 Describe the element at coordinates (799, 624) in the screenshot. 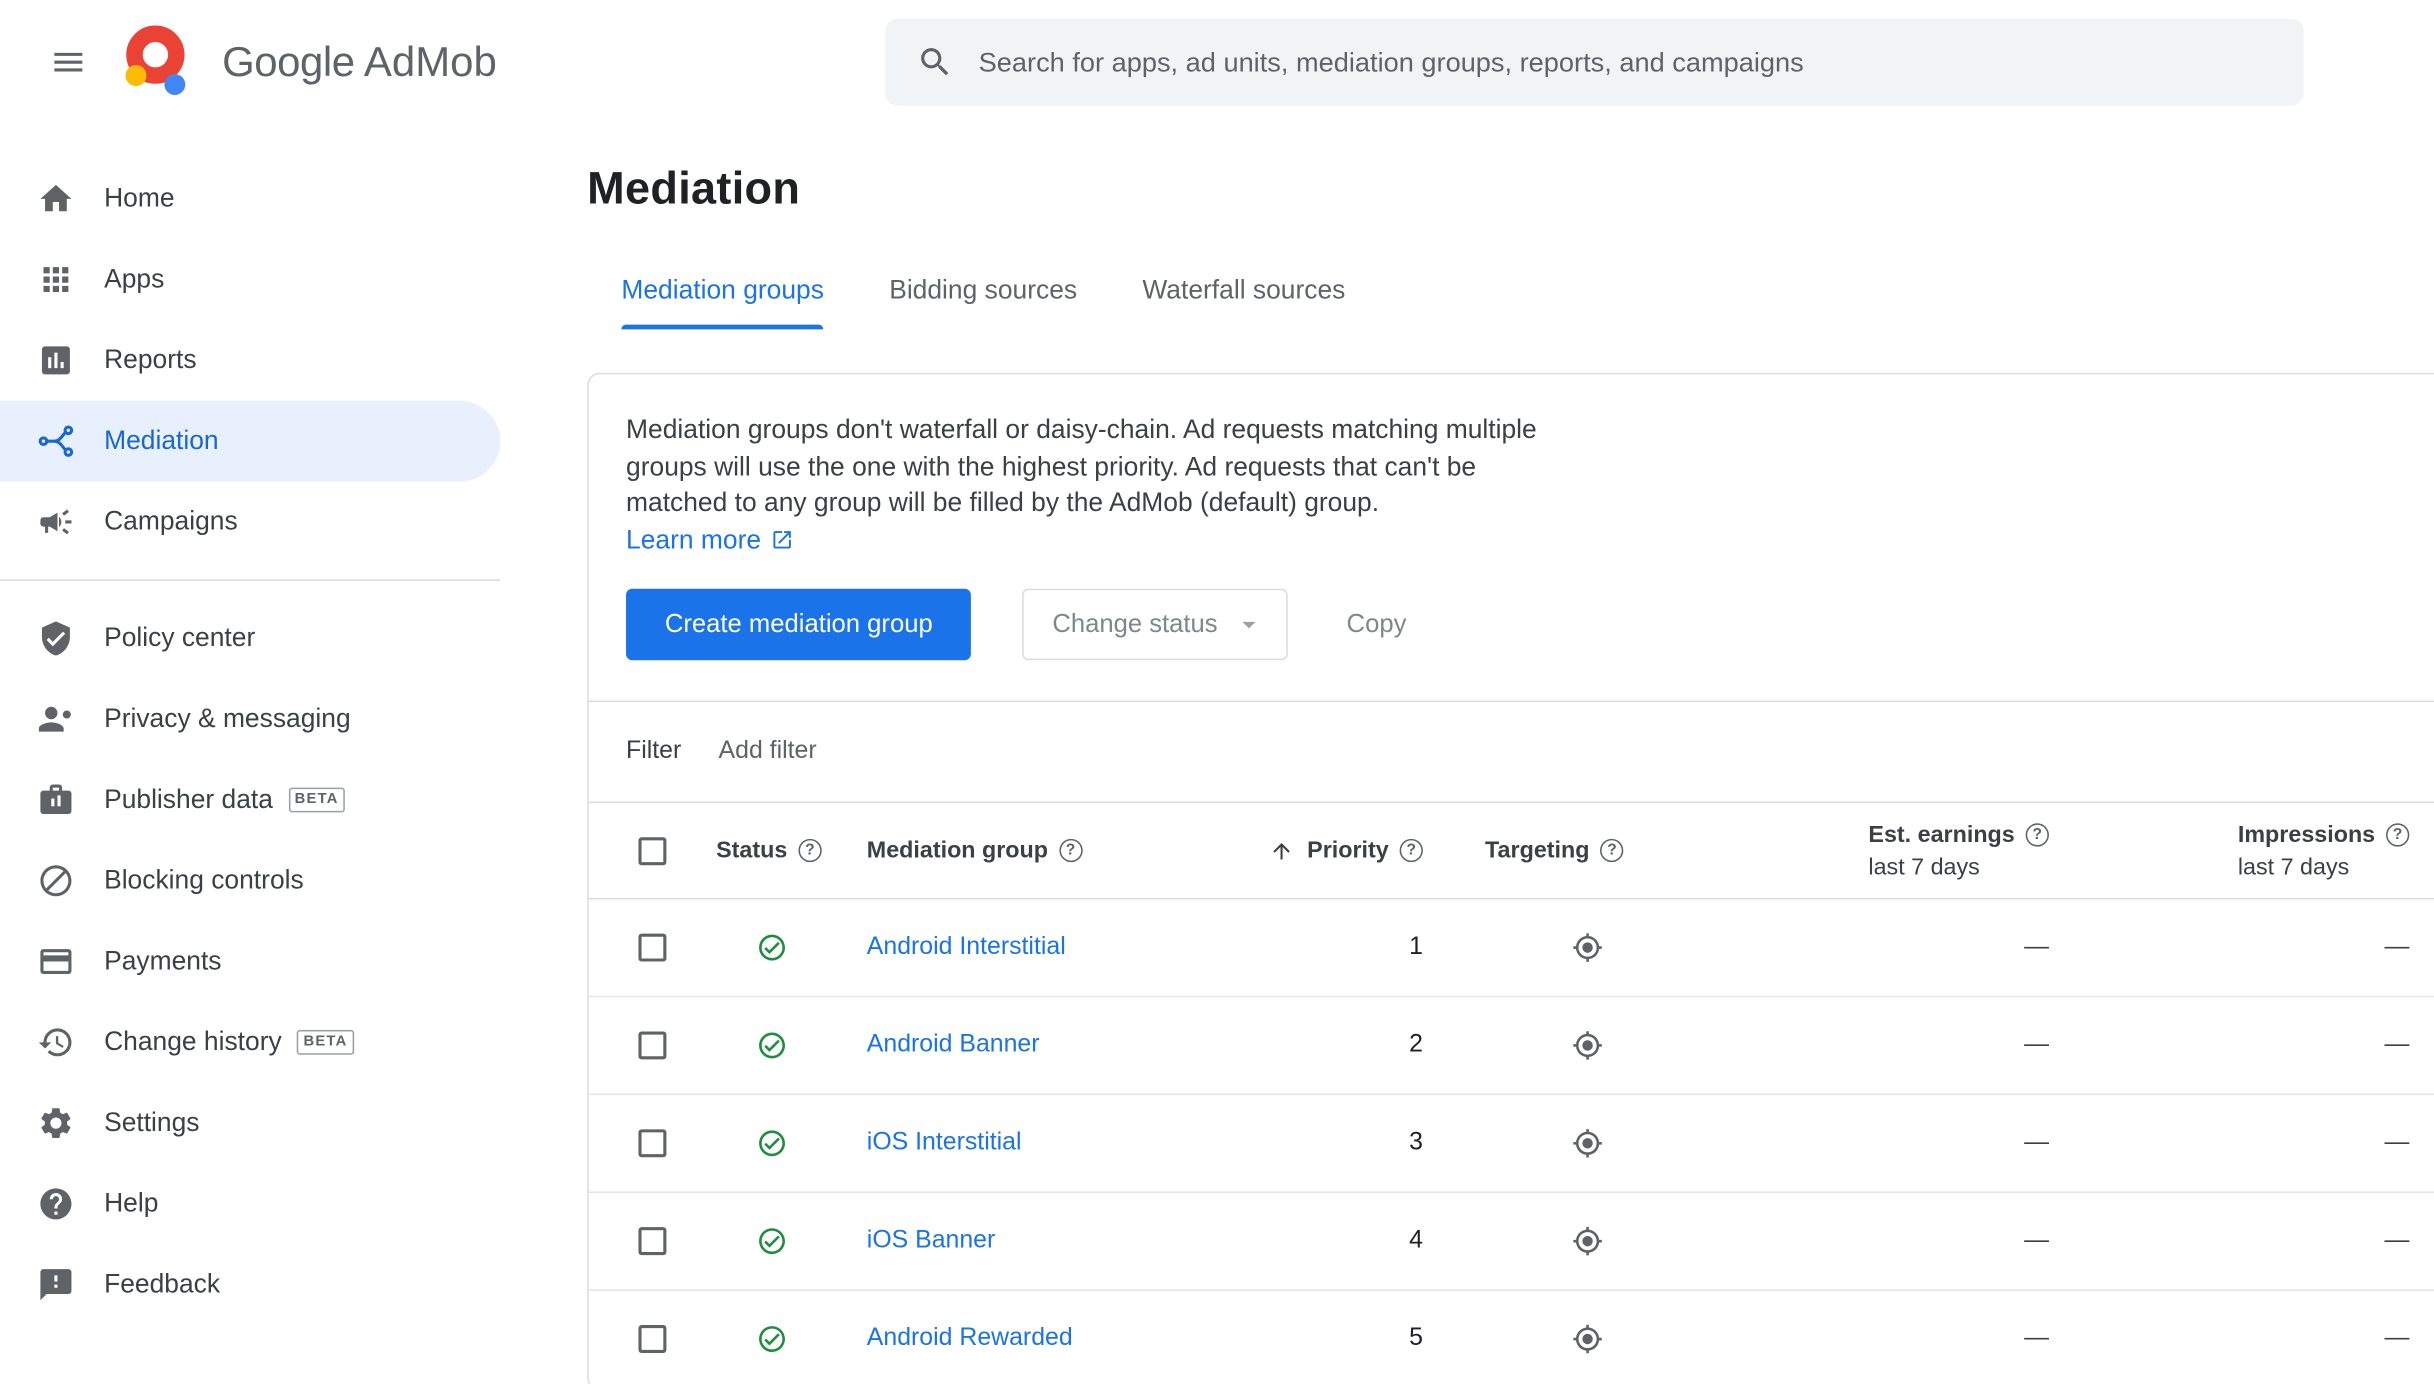

I see `create-mediation-group-button: Create mediation group` at that location.